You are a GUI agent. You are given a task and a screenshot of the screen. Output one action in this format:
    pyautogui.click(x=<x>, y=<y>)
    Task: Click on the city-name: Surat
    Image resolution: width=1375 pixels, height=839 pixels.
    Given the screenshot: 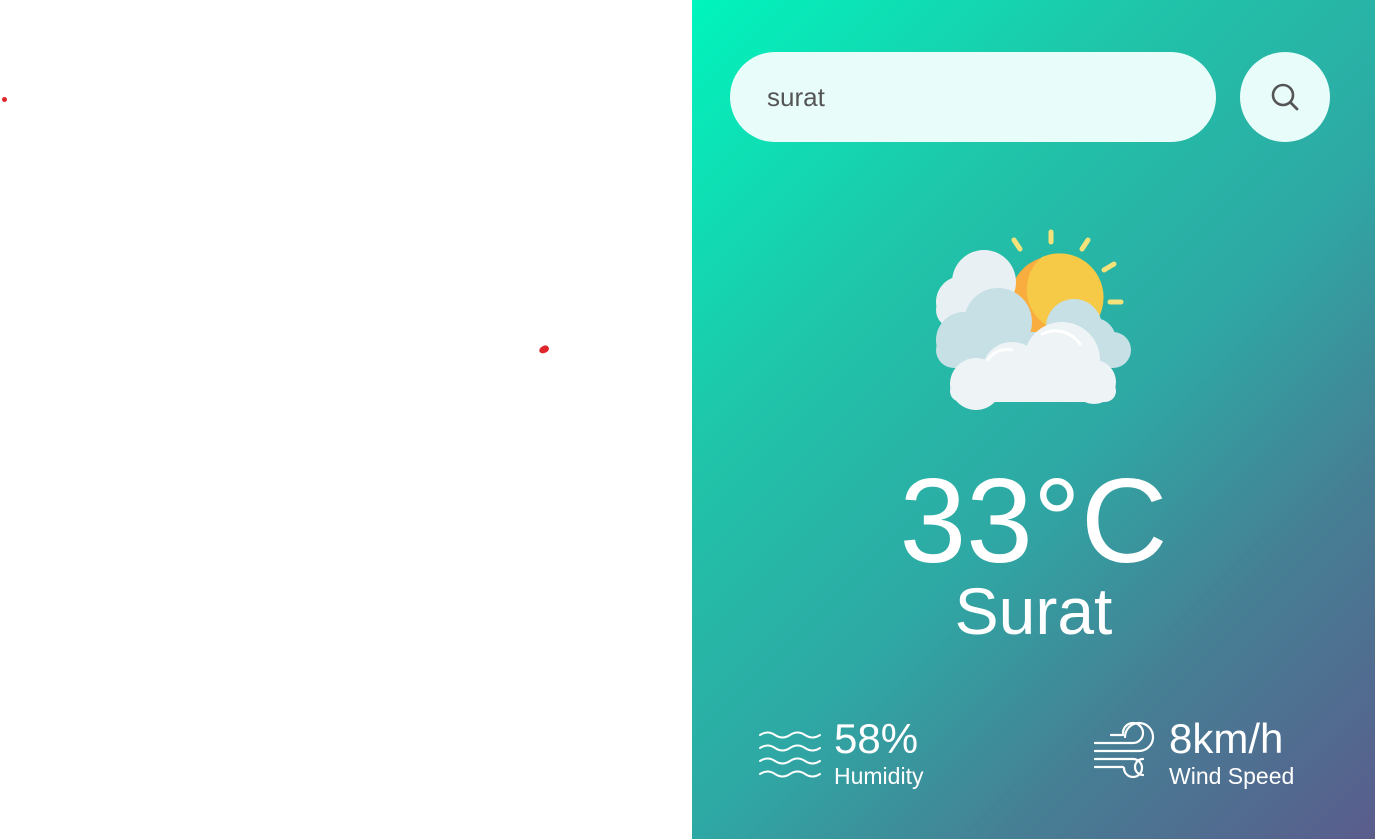 What is the action you would take?
    pyautogui.click(x=1033, y=611)
    